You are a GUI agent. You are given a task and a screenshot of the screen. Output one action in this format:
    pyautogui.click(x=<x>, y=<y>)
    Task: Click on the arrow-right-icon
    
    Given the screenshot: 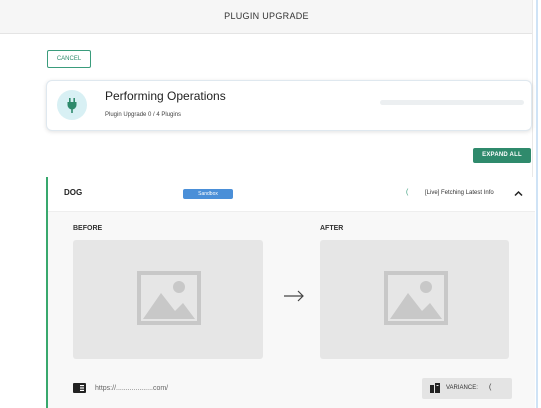 What is the action you would take?
    pyautogui.click(x=294, y=296)
    